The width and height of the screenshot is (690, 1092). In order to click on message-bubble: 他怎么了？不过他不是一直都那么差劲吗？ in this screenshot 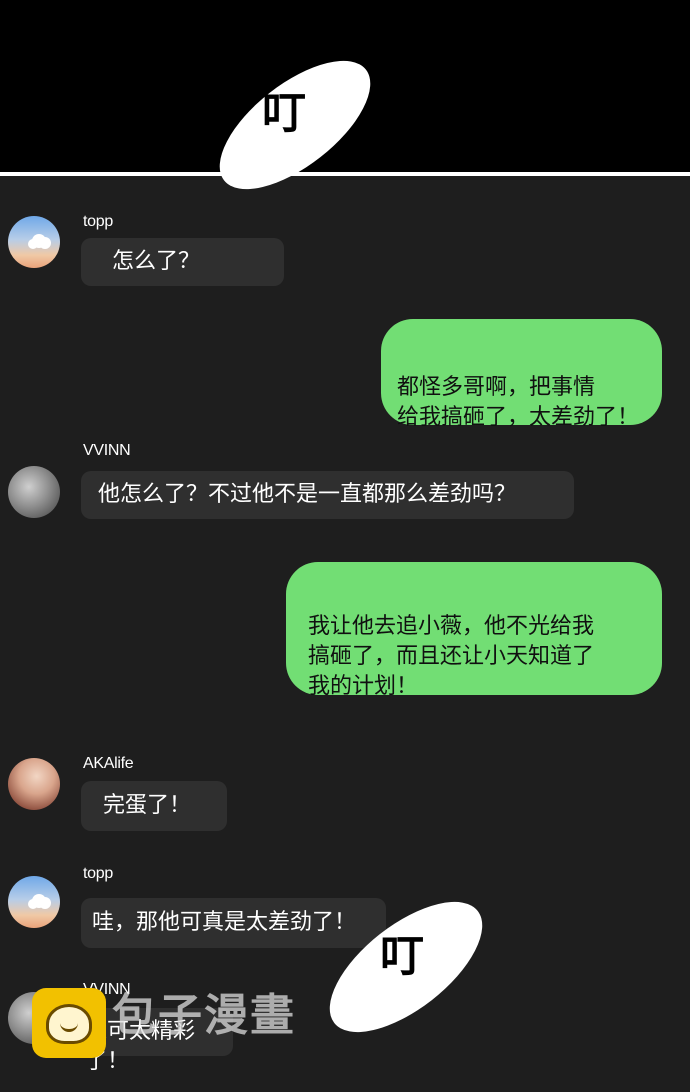, I will do `click(327, 495)`.